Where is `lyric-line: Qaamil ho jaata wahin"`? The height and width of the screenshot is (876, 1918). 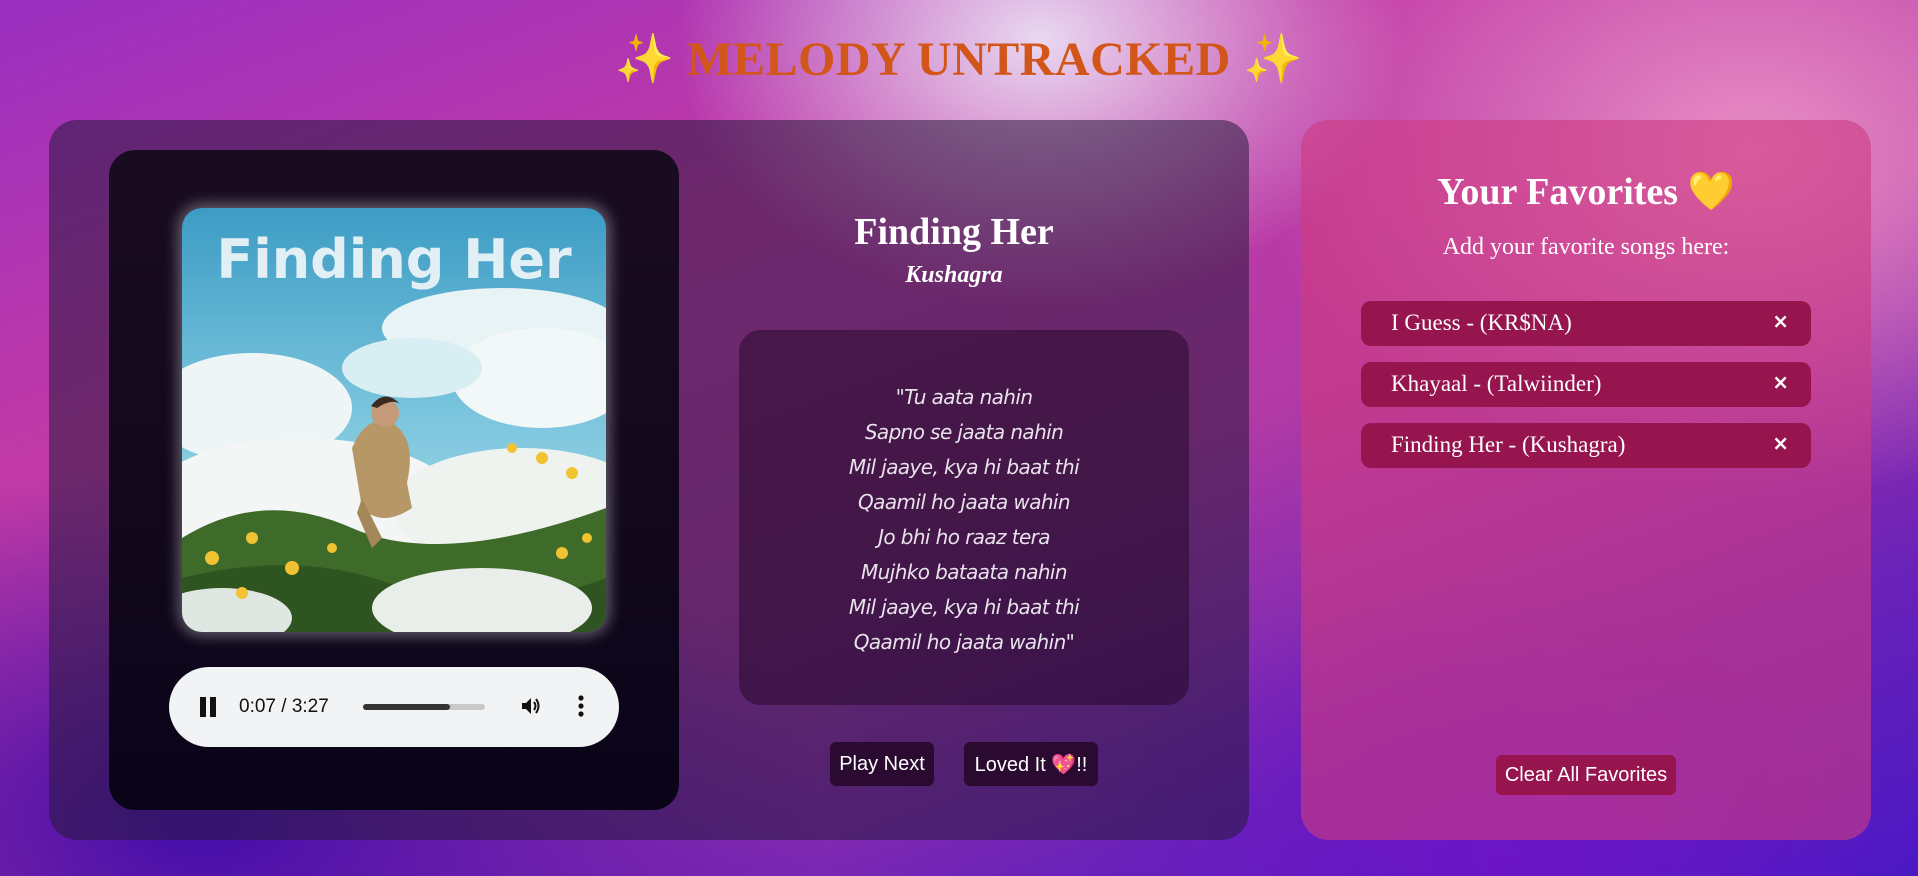
lyric-line: Qaamil ho jaata wahin" is located at coordinates (964, 642).